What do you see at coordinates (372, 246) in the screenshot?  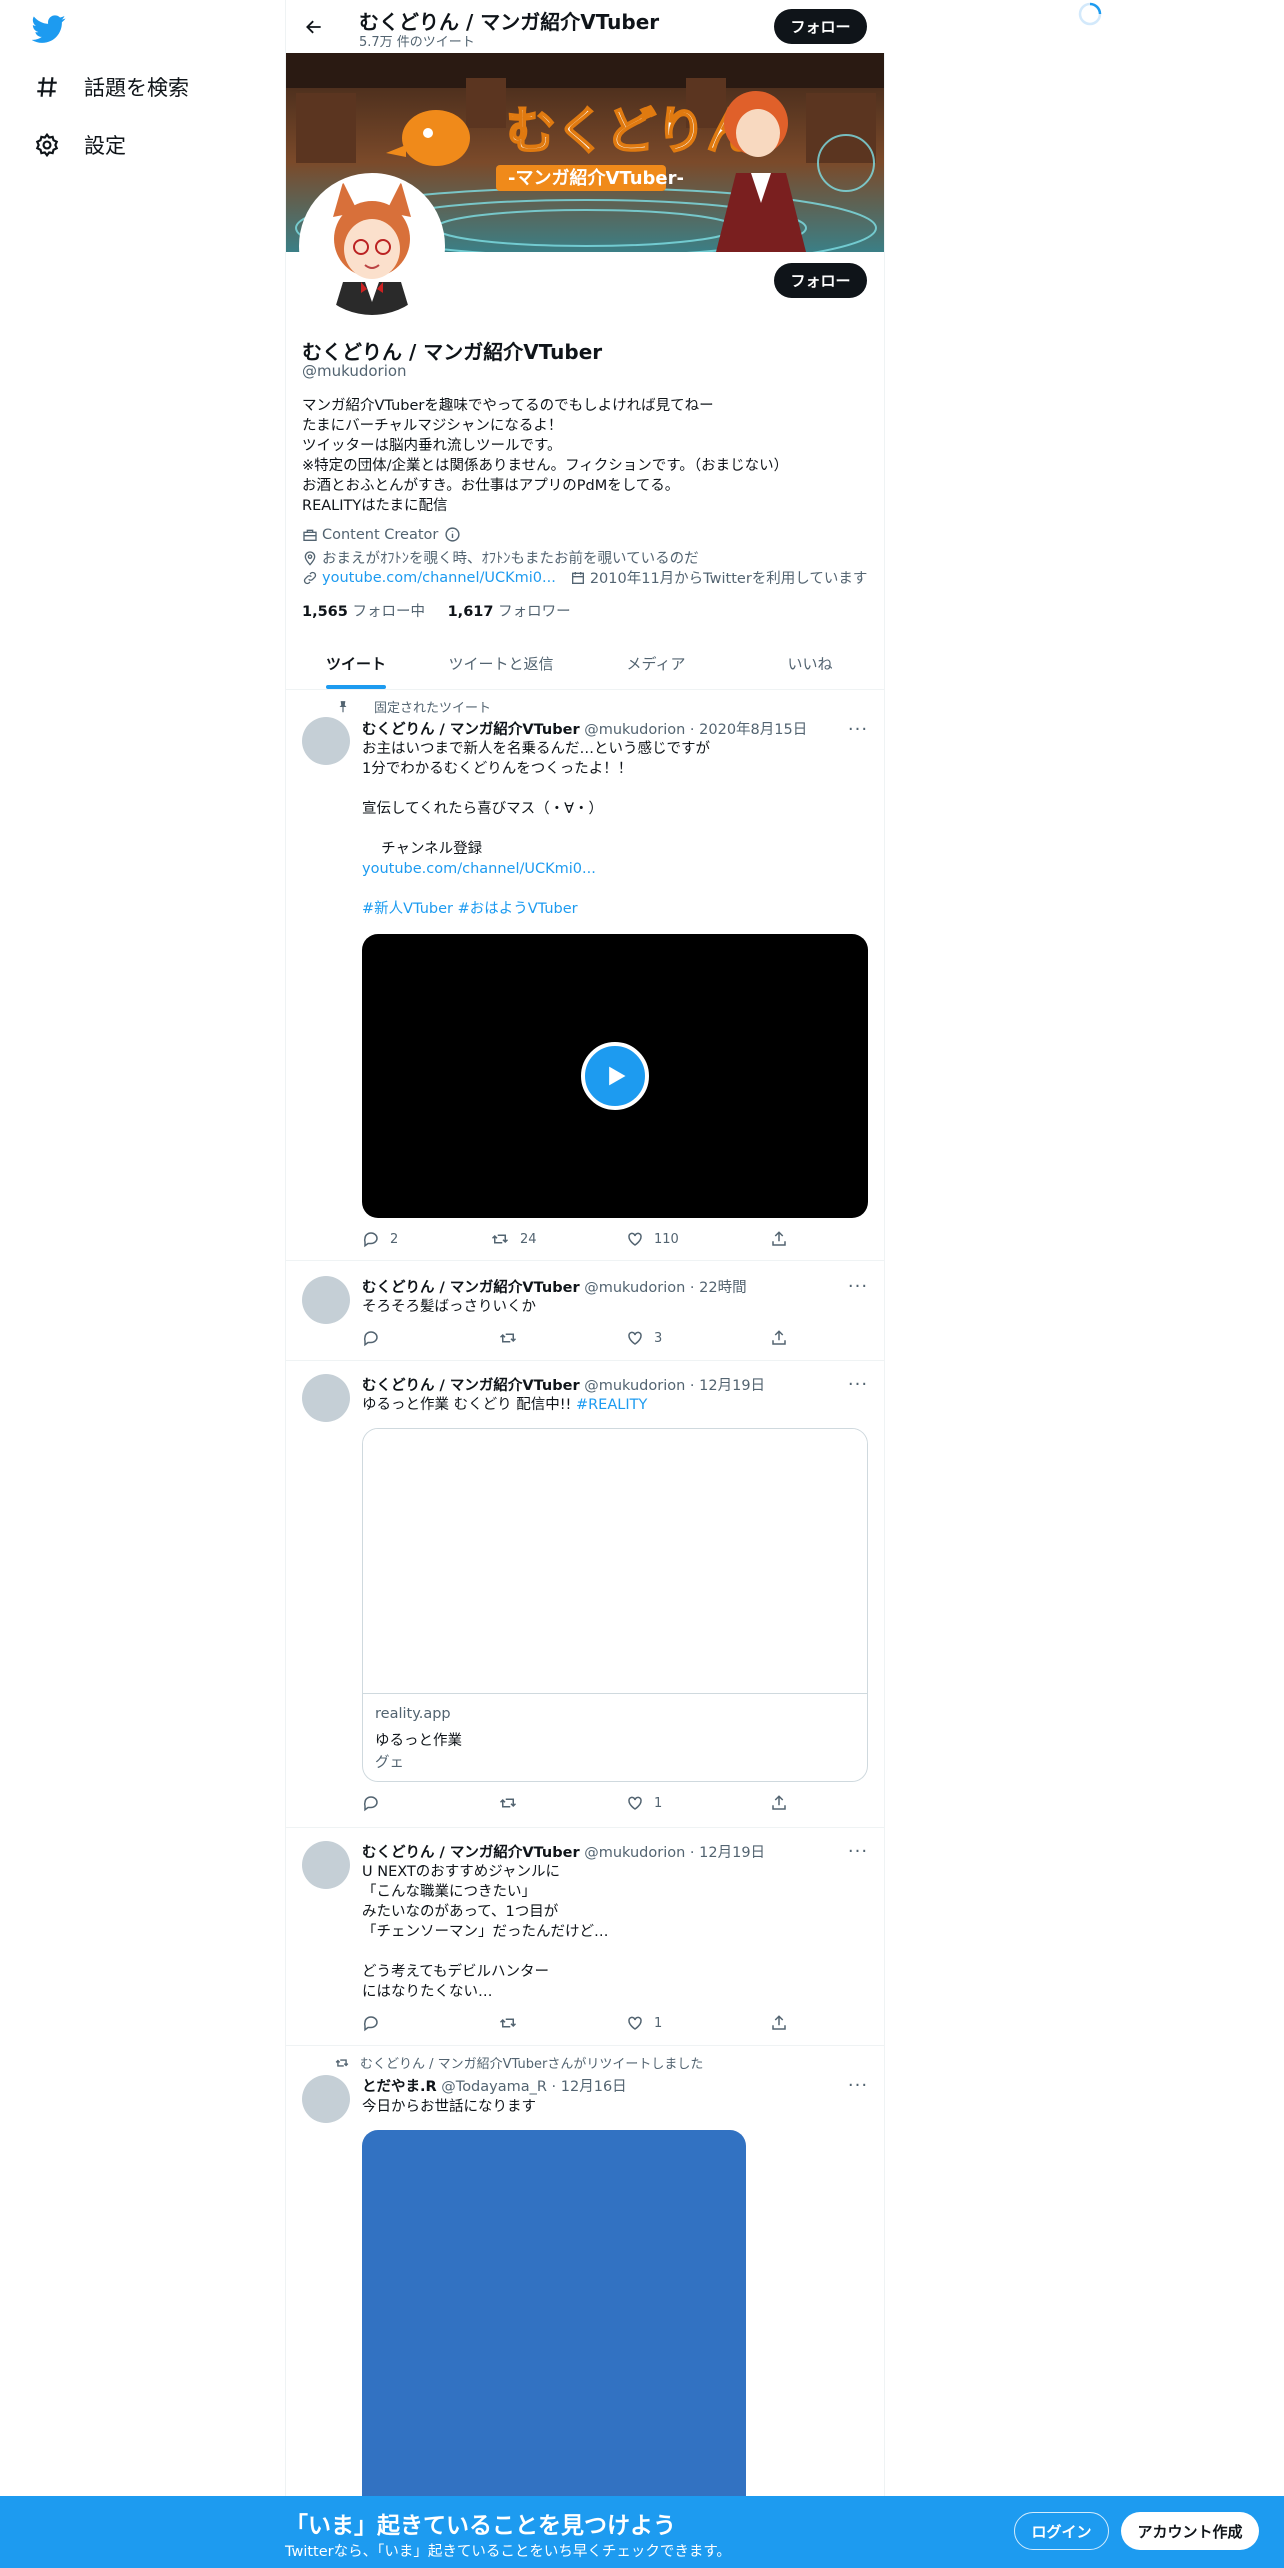 I see `profile-avatar` at bounding box center [372, 246].